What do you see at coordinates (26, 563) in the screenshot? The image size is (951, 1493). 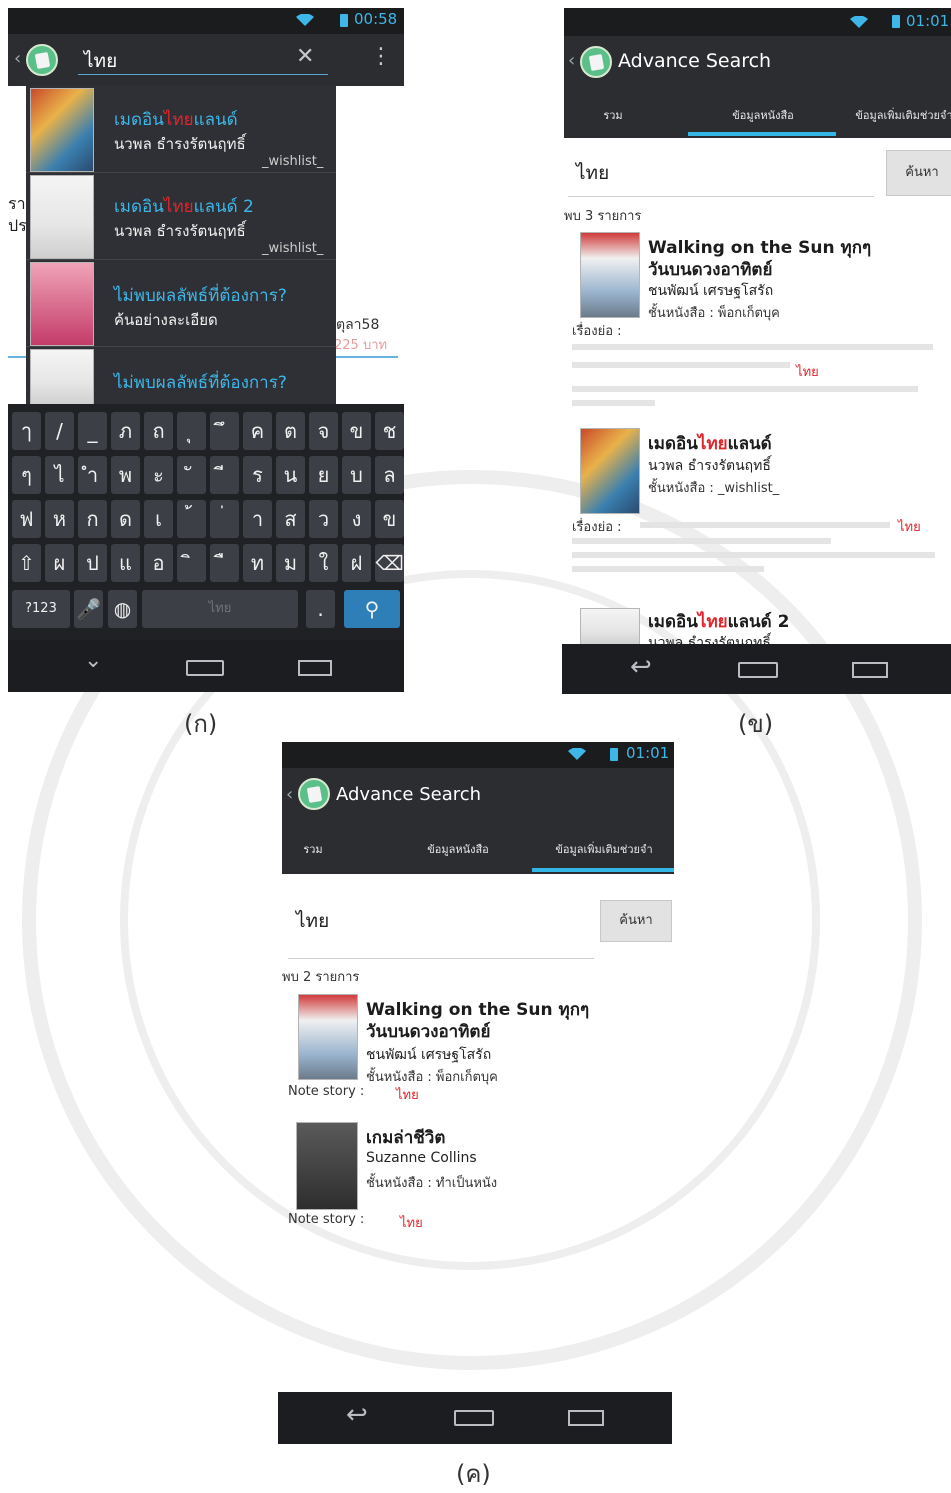 I see `keyboard-key: ⇧` at bounding box center [26, 563].